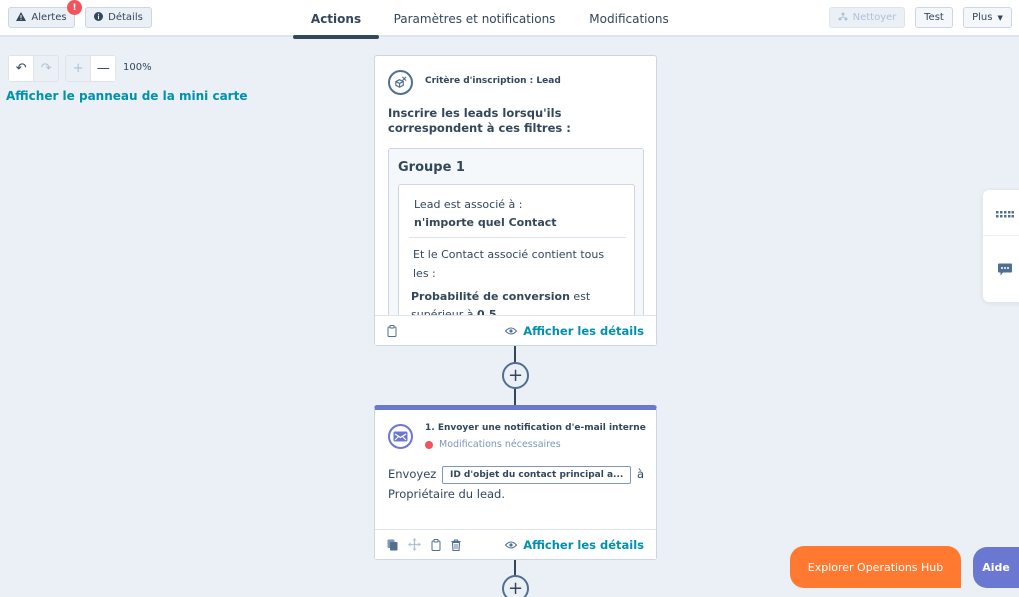 Image resolution: width=1019 pixels, height=597 pixels. What do you see at coordinates (74, 7) in the screenshot?
I see `alerts-badge: !` at bounding box center [74, 7].